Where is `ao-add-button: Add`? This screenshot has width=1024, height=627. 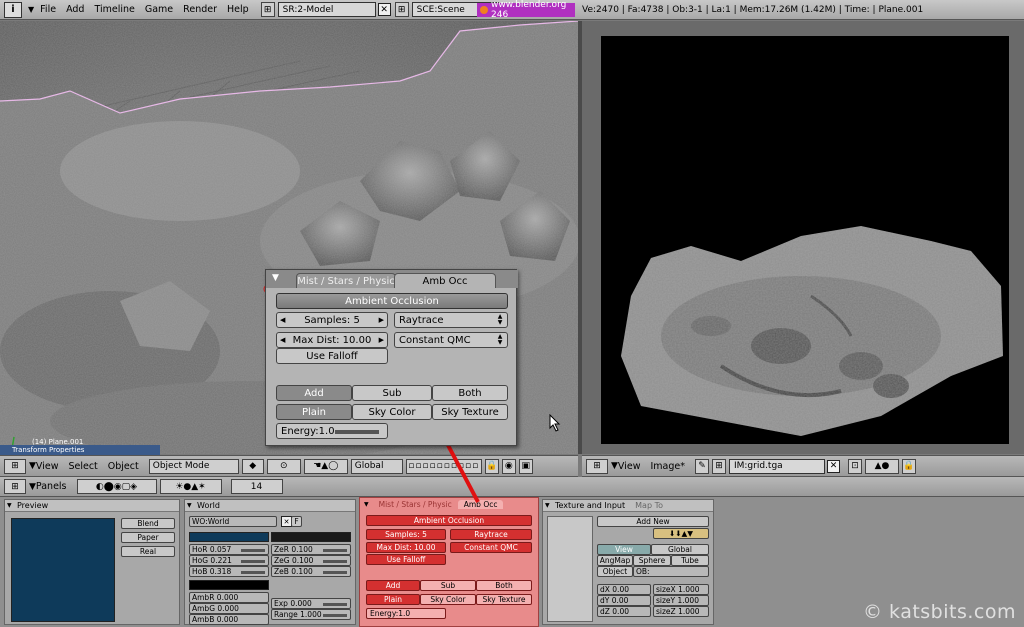 ao-add-button: Add is located at coordinates (393, 585).